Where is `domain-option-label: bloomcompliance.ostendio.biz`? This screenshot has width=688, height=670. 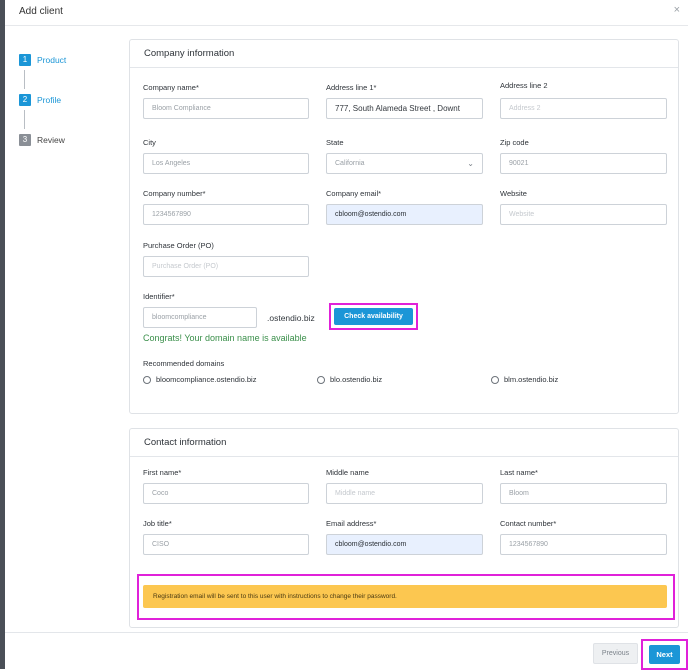 domain-option-label: bloomcompliance.ostendio.biz is located at coordinates (206, 379).